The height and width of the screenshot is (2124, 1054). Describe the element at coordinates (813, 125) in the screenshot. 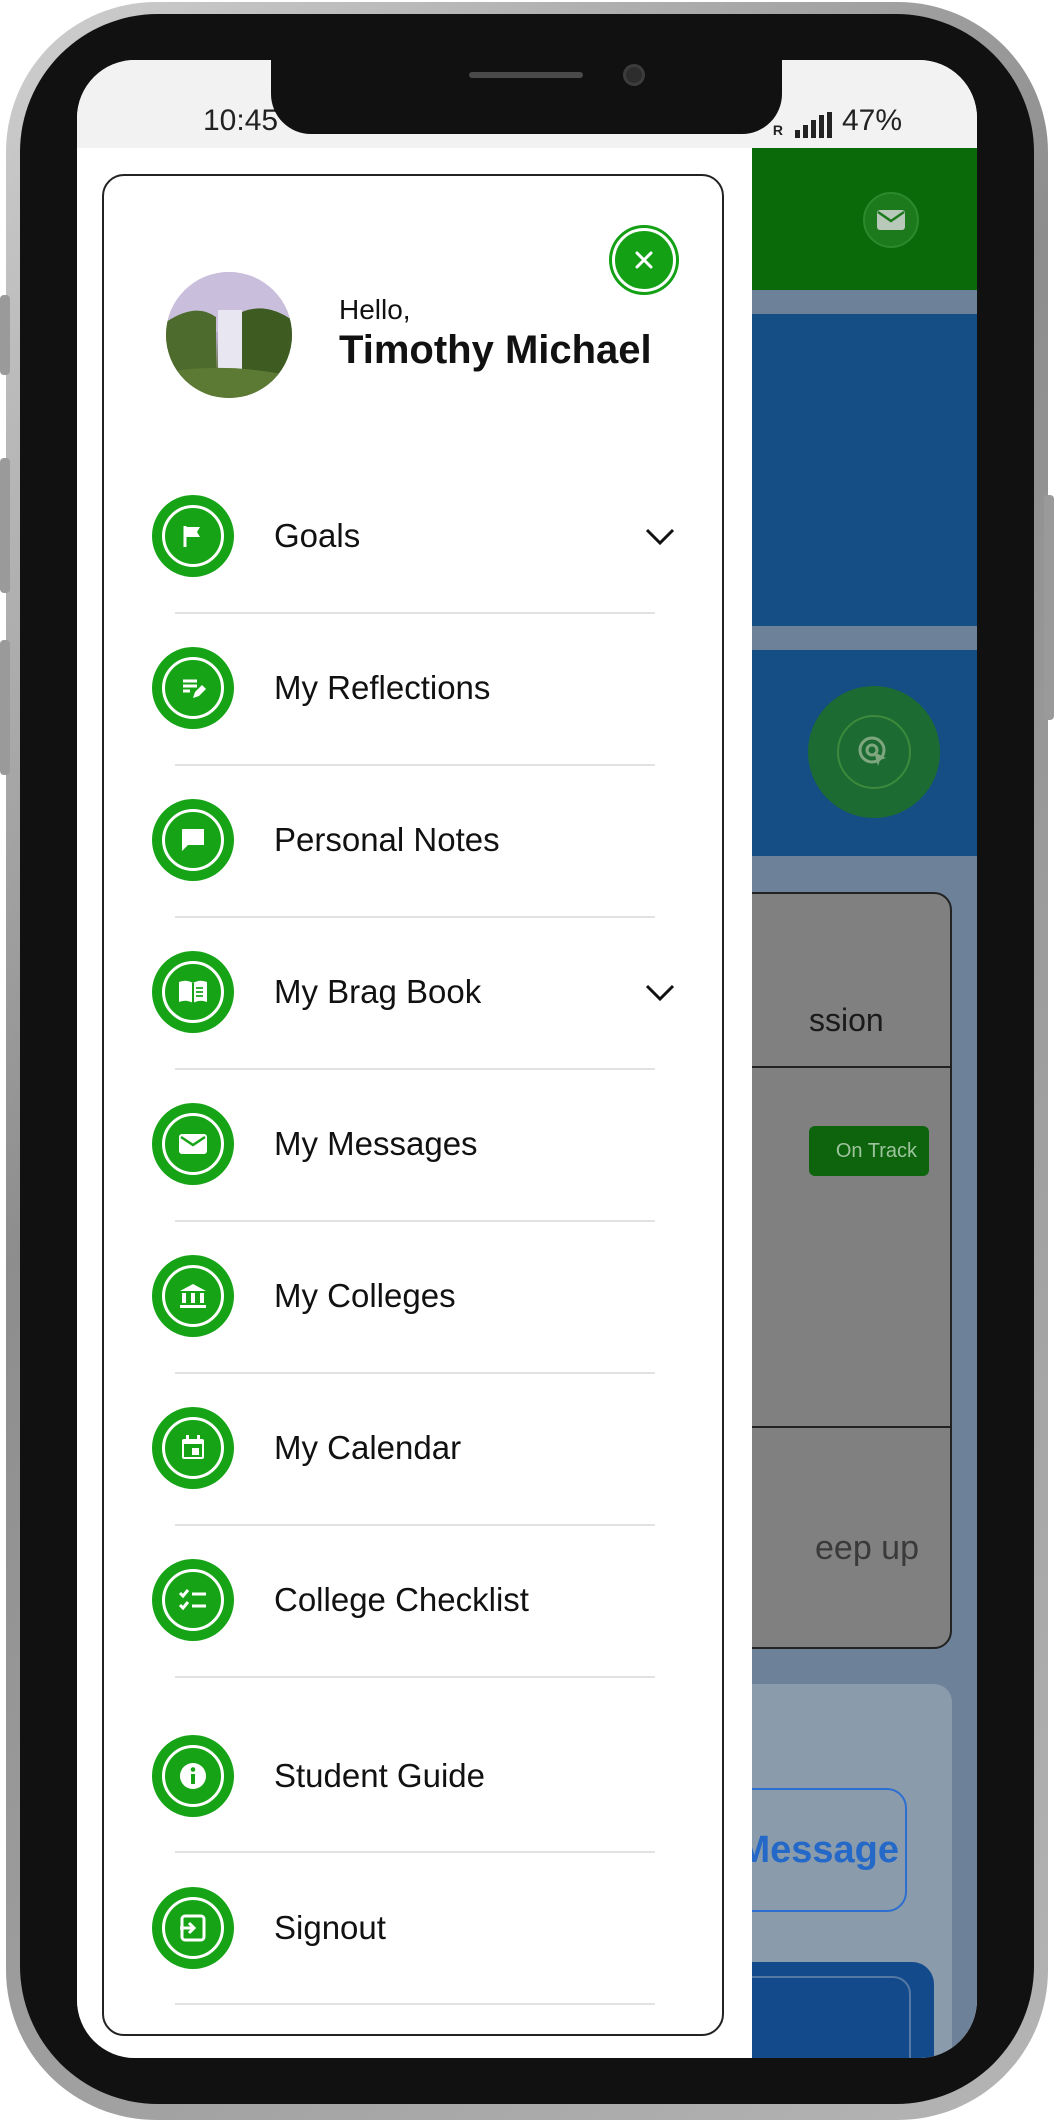

I see `signal-strength-icon` at that location.